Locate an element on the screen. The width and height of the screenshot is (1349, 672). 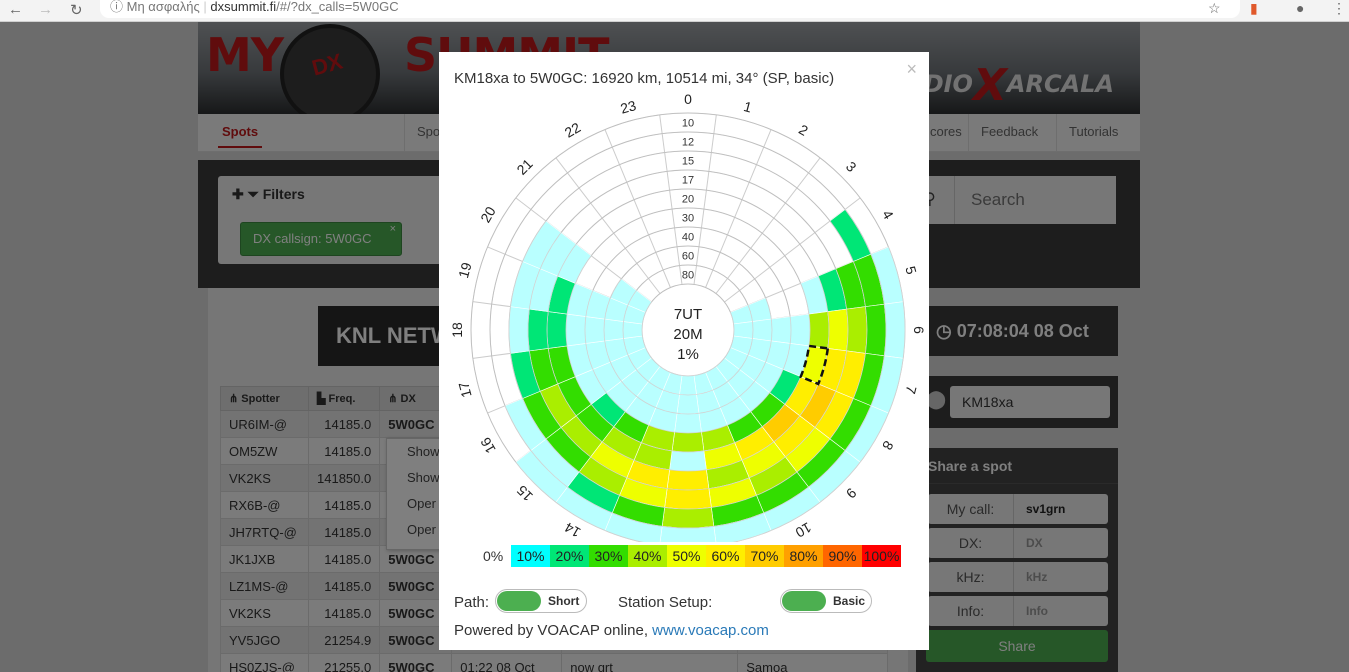
hour-label: 0 is located at coordinates (688, 99).